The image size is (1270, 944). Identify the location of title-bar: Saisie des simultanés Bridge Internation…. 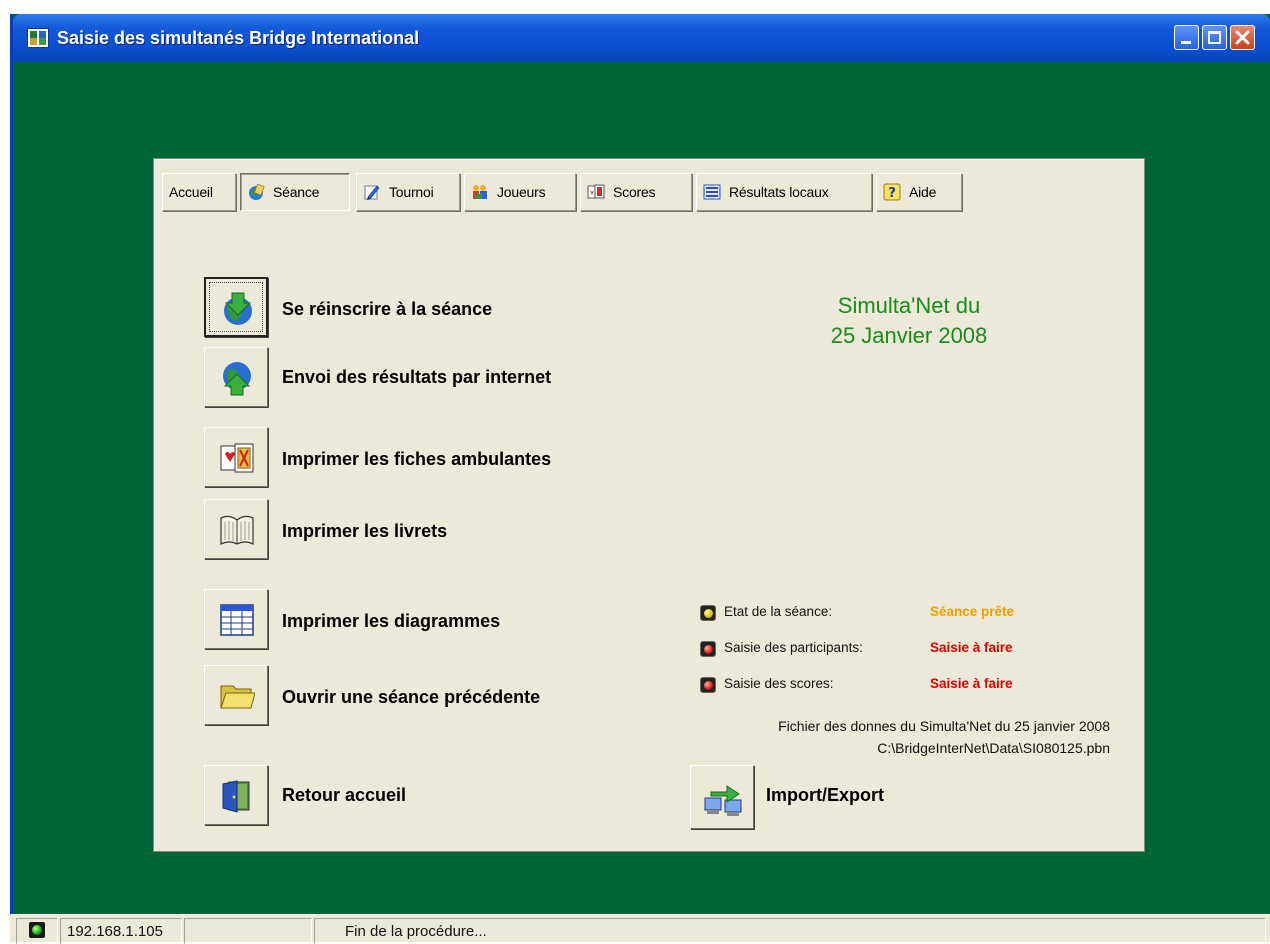
(641, 38).